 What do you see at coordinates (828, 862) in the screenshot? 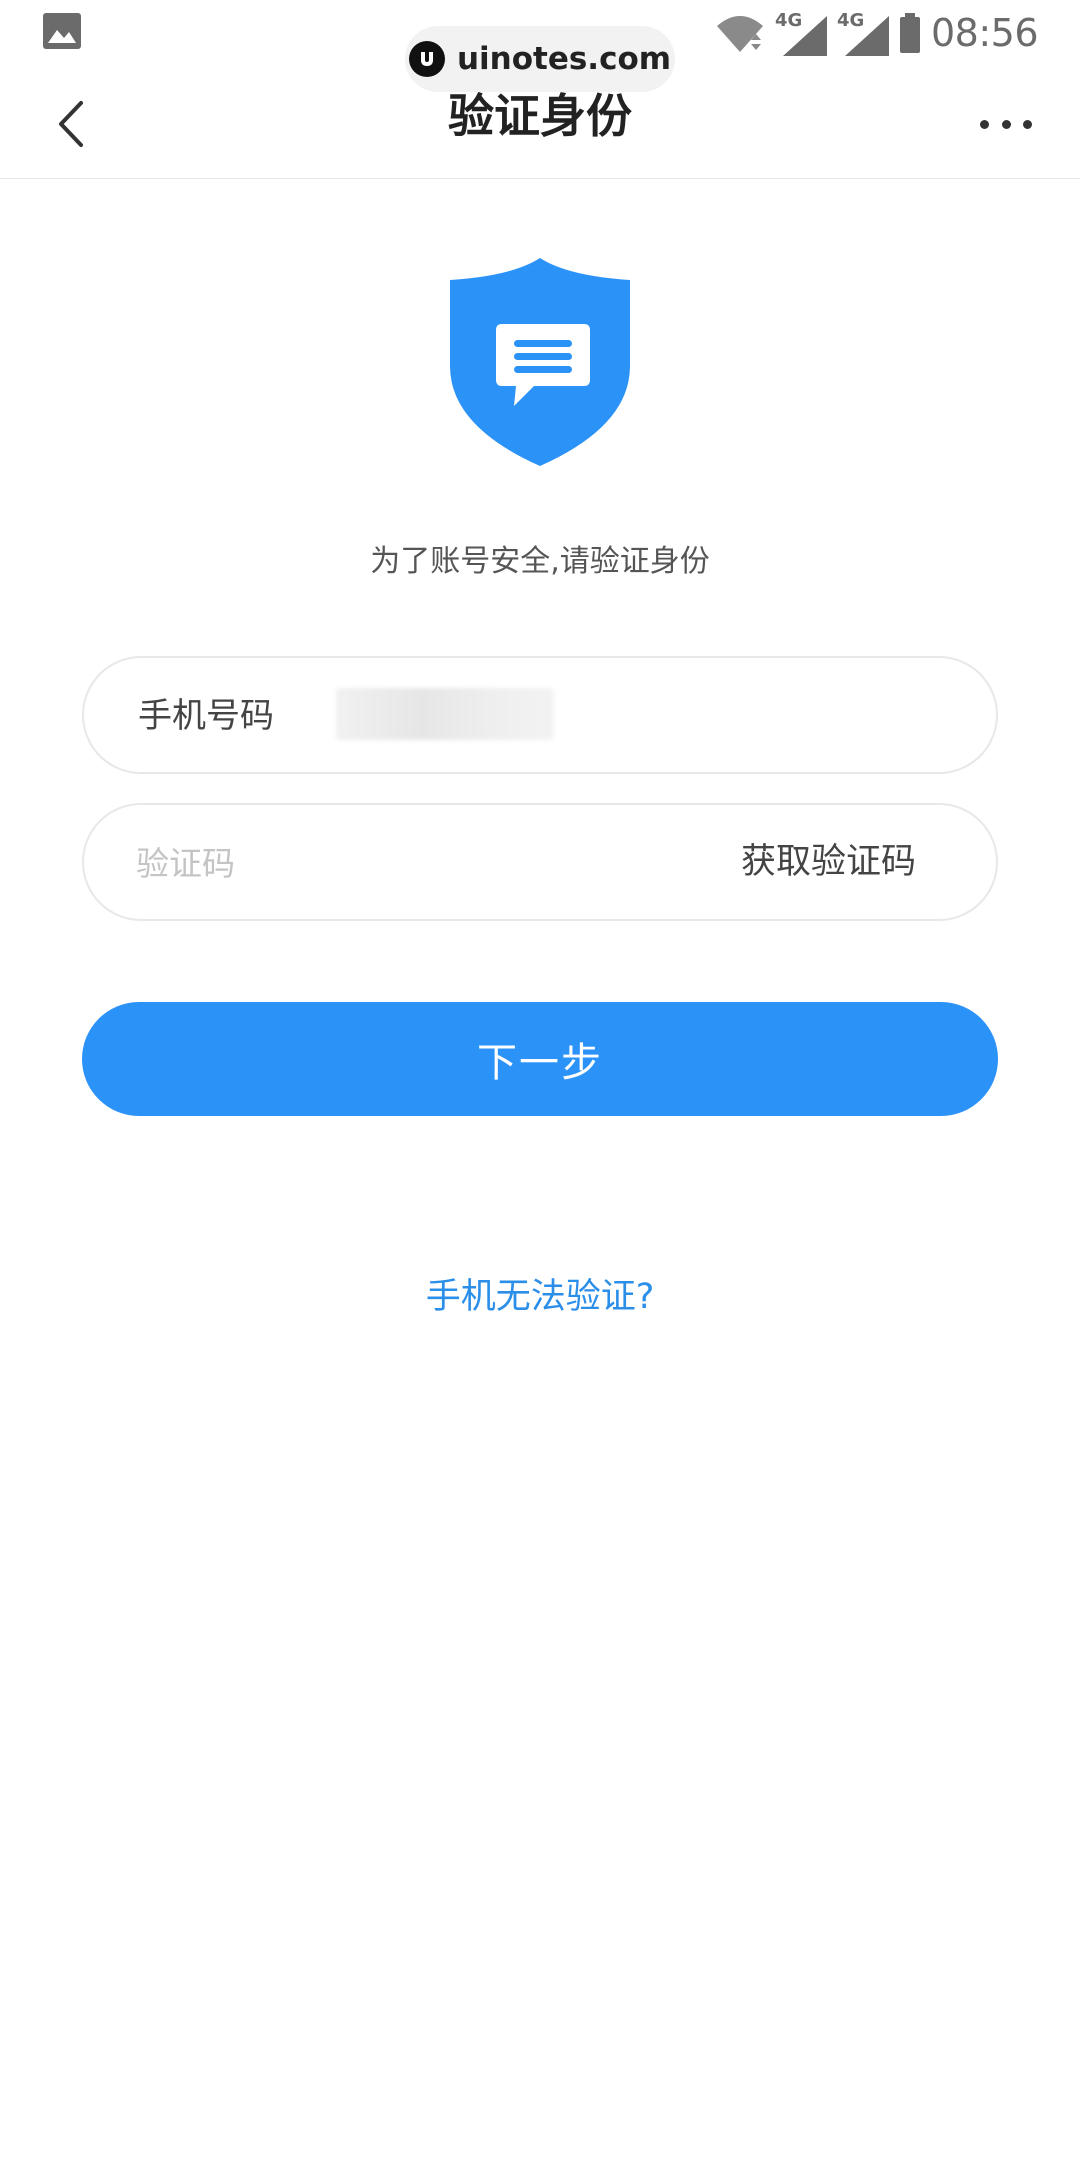
I see `get-code-button: 获取验证码` at bounding box center [828, 862].